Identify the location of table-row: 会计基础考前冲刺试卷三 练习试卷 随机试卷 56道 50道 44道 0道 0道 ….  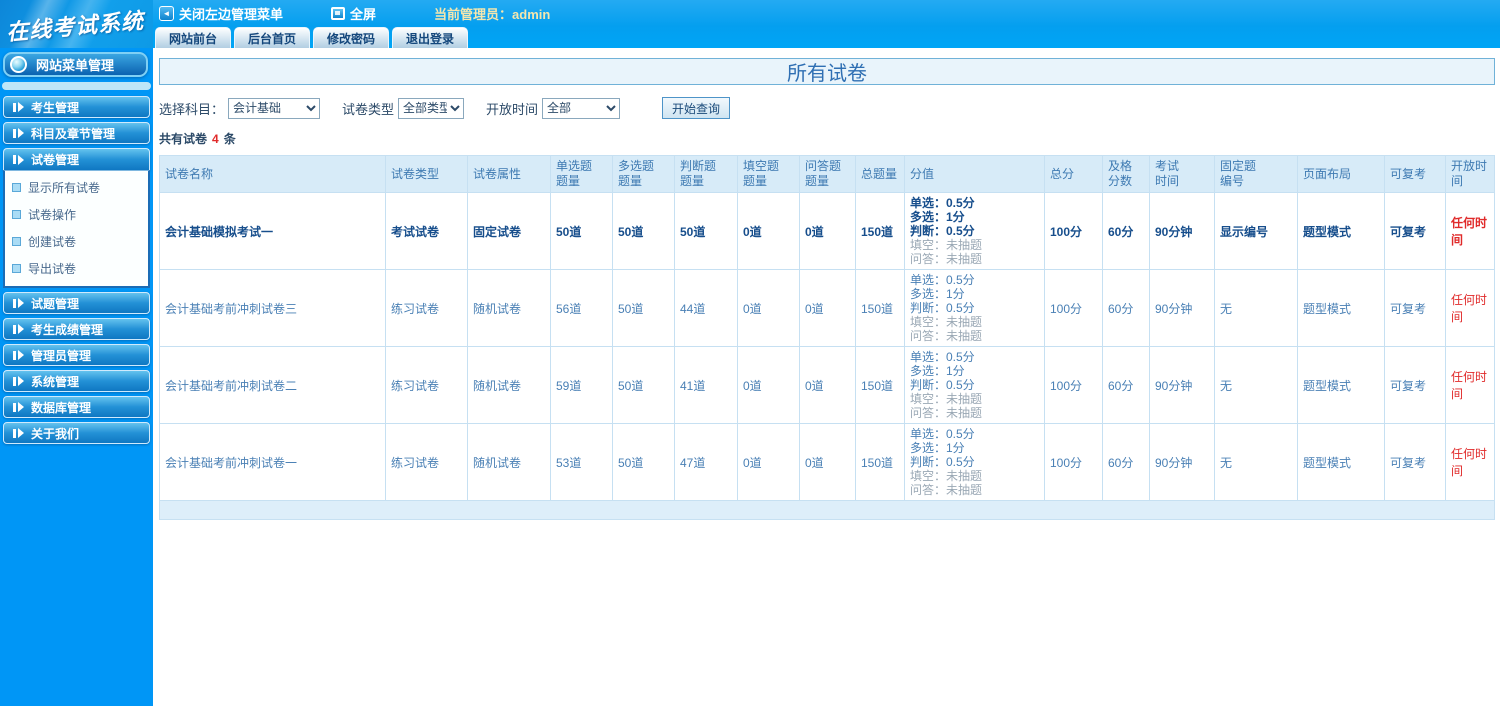
(827, 308).